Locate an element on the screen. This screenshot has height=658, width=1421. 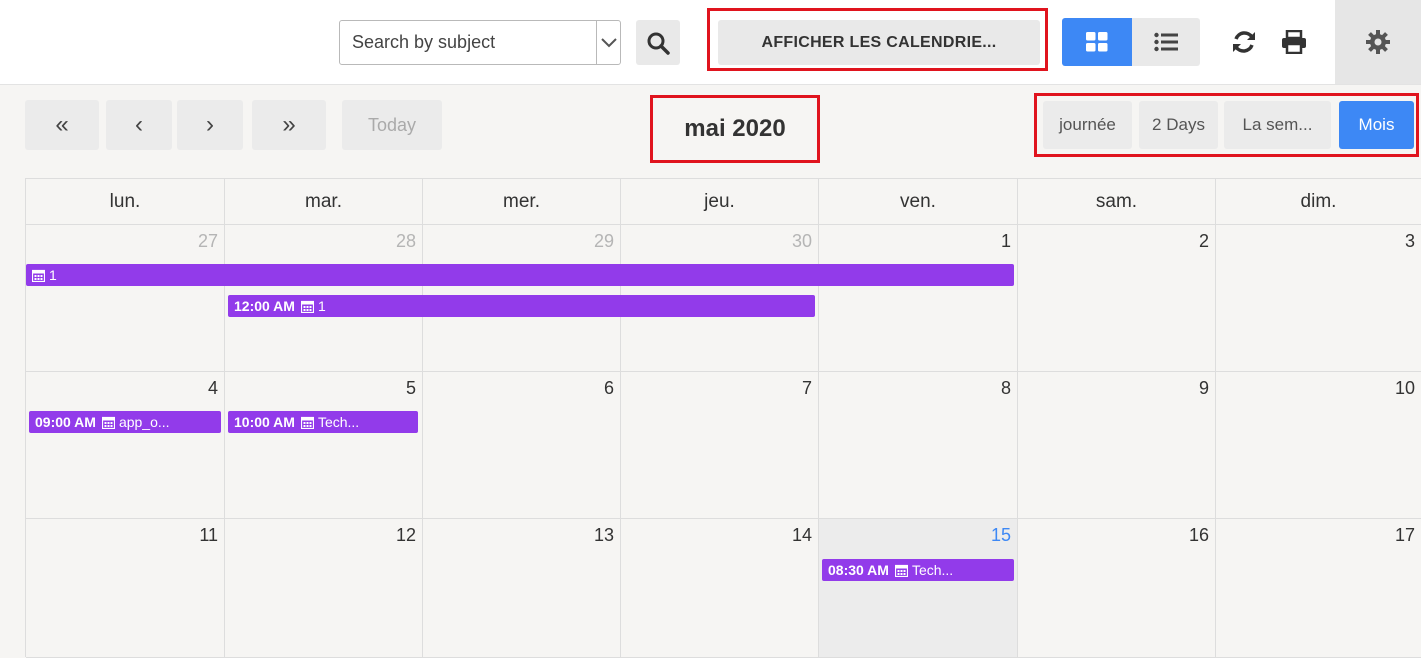
day-number: 8 is located at coordinates (1006, 388).